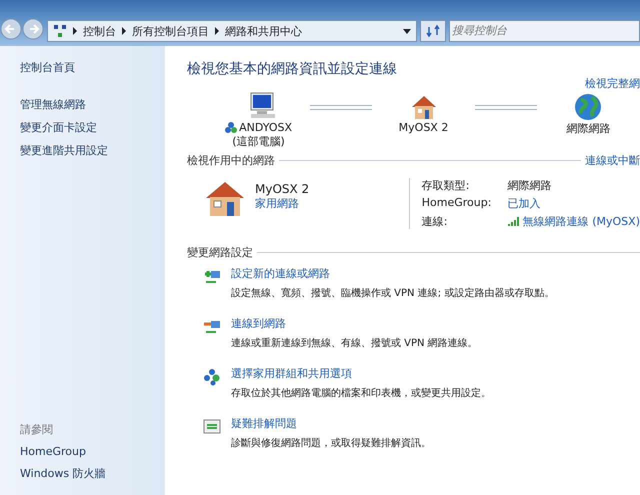  What do you see at coordinates (220, 252) in the screenshot?
I see `section-heading: 變更網路設定` at bounding box center [220, 252].